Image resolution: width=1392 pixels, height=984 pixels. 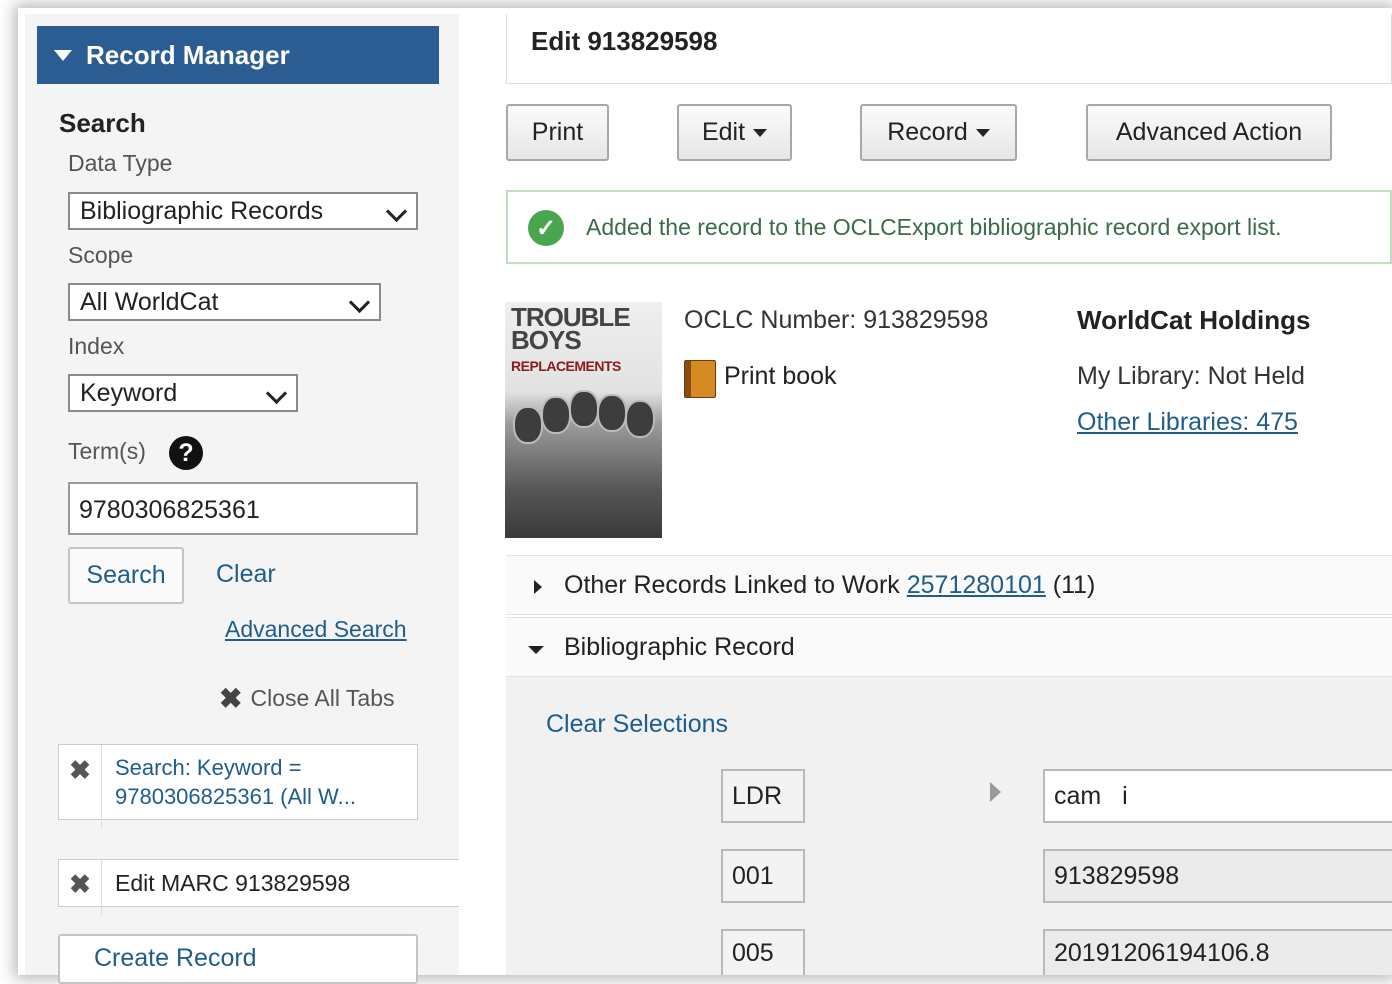 I want to click on collapse-caret-icon, so click(x=63, y=55).